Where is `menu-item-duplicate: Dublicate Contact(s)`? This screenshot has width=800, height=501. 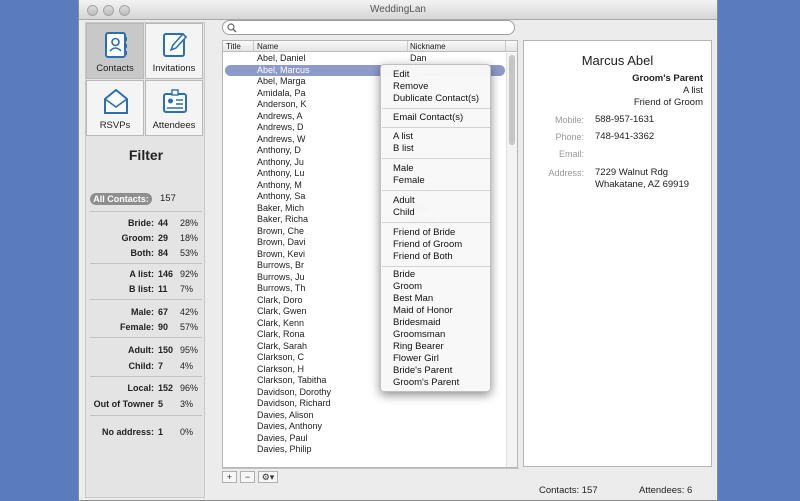 menu-item-duplicate: Dublicate Contact(s) is located at coordinates (436, 98).